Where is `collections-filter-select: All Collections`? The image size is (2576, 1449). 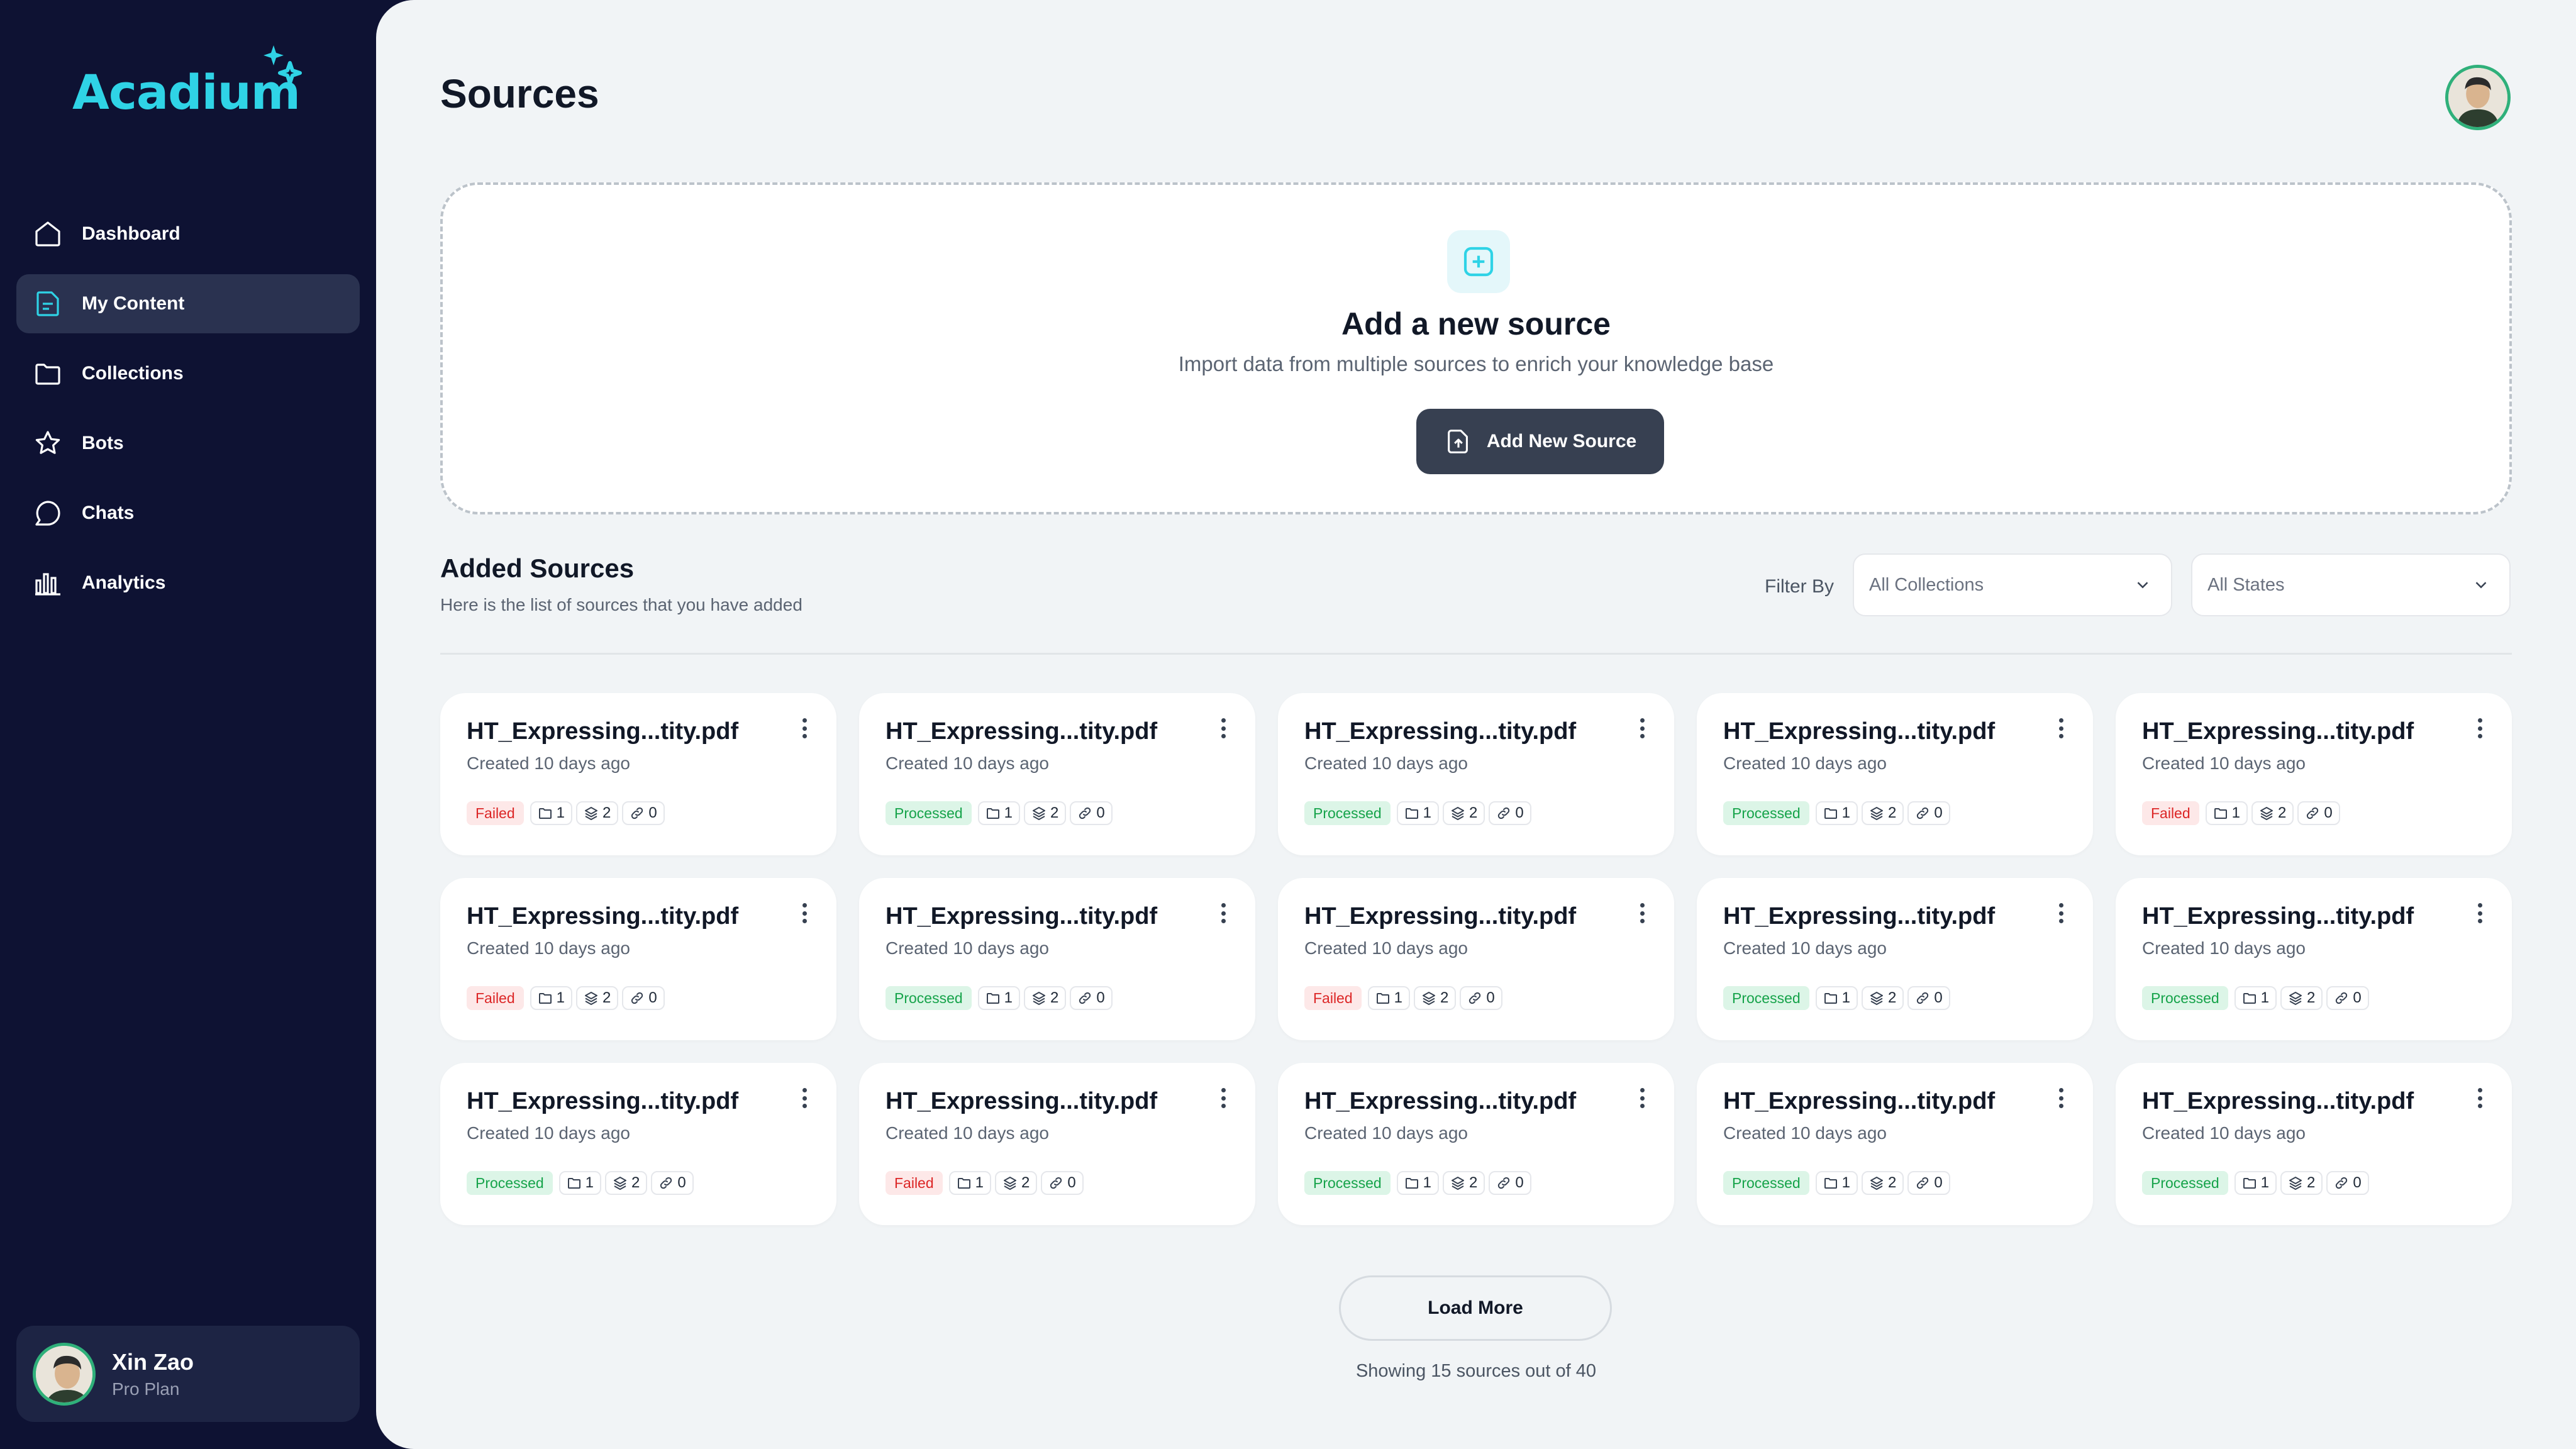 collections-filter-select: All Collections is located at coordinates (2012, 584).